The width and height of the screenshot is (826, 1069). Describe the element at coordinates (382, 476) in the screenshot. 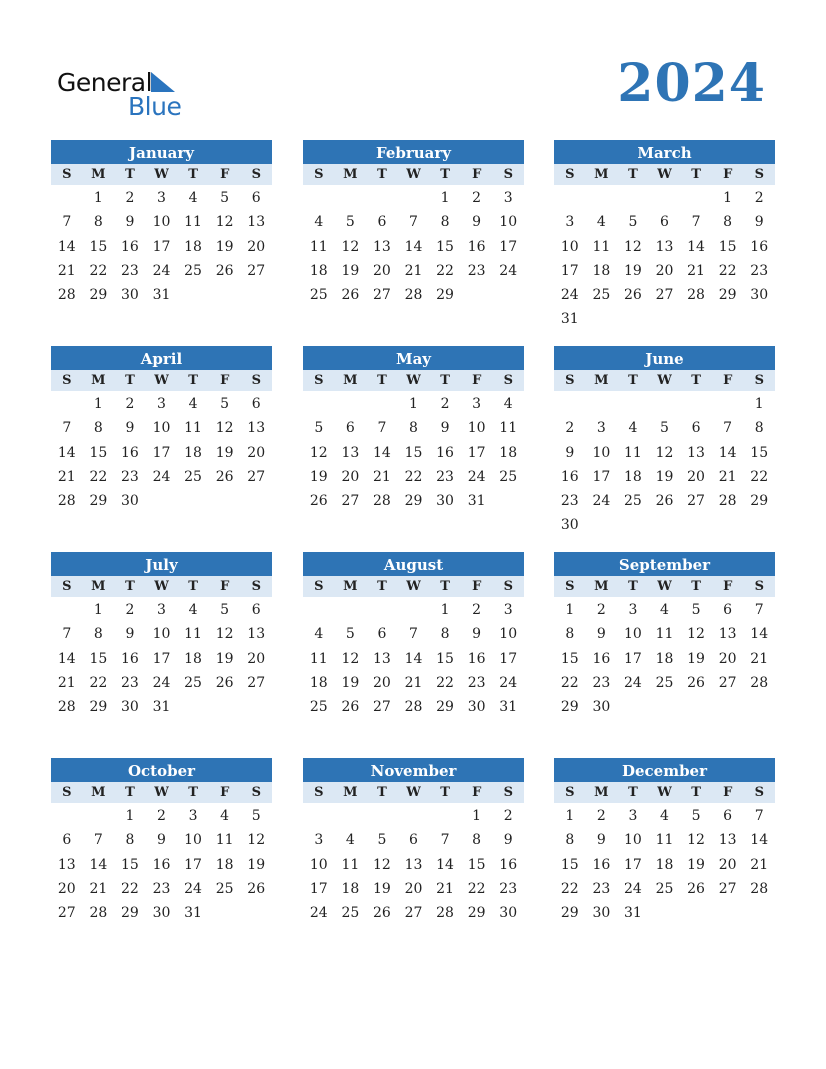

I see `day-cell: 21` at that location.